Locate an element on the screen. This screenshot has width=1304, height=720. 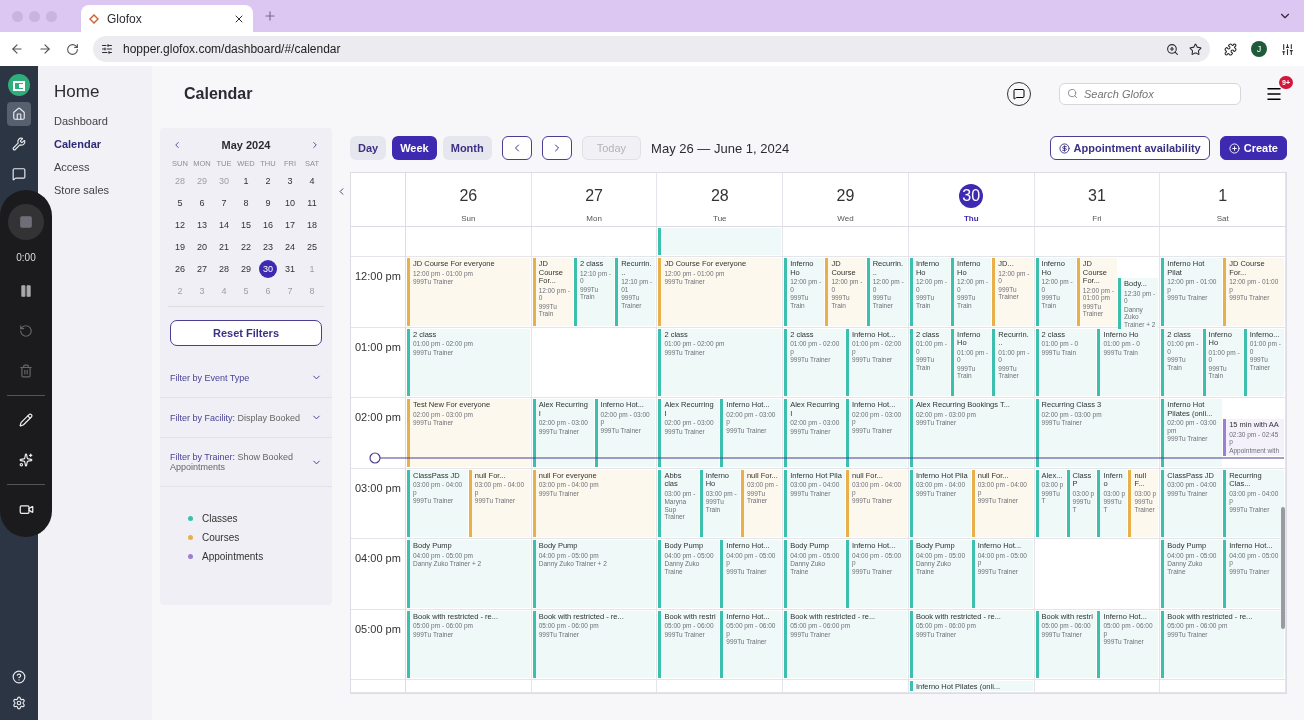
legend-label: Courses is located at coordinates (221, 537).